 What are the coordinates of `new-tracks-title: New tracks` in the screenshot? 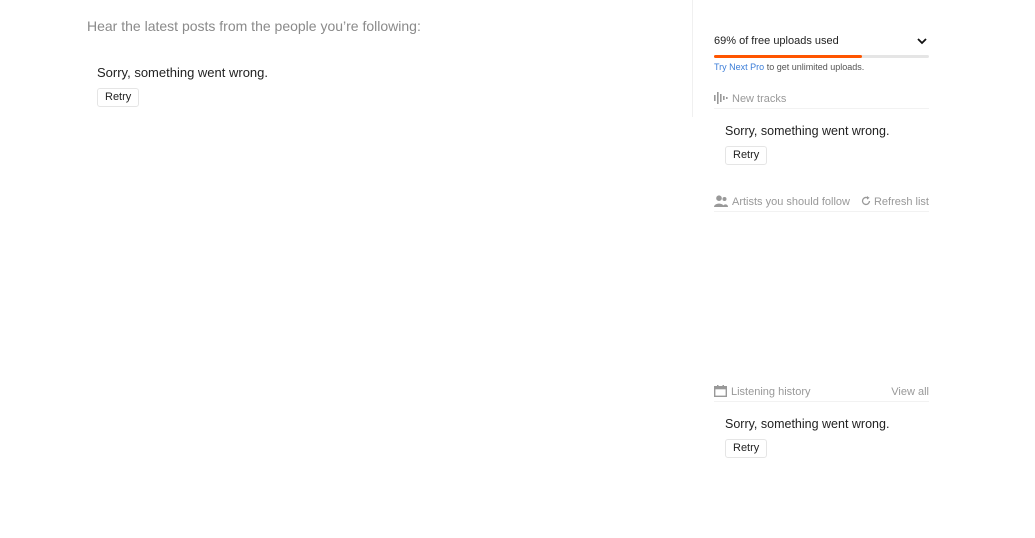 It's located at (759, 99).